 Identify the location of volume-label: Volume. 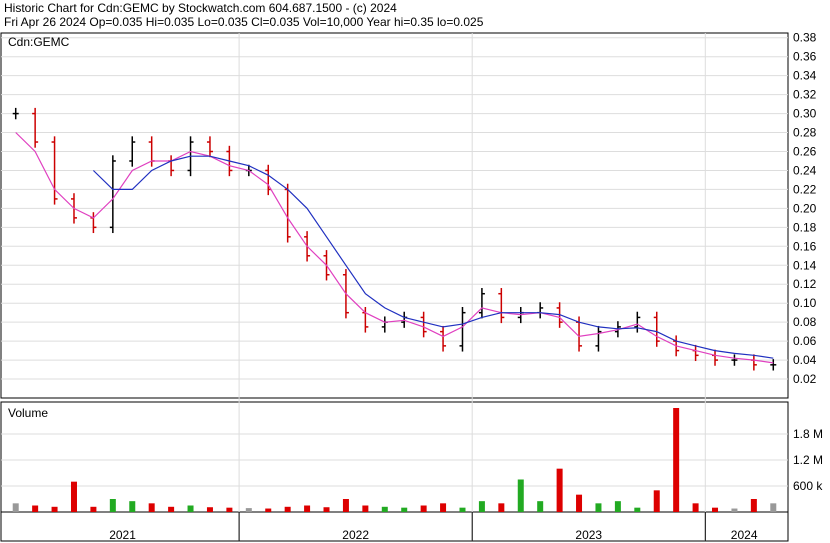
(28, 413).